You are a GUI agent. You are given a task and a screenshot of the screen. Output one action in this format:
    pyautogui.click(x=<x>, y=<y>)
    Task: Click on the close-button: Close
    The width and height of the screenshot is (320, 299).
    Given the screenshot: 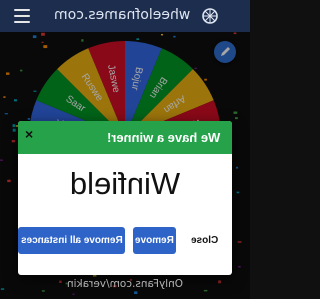 What is the action you would take?
    pyautogui.click(x=204, y=240)
    